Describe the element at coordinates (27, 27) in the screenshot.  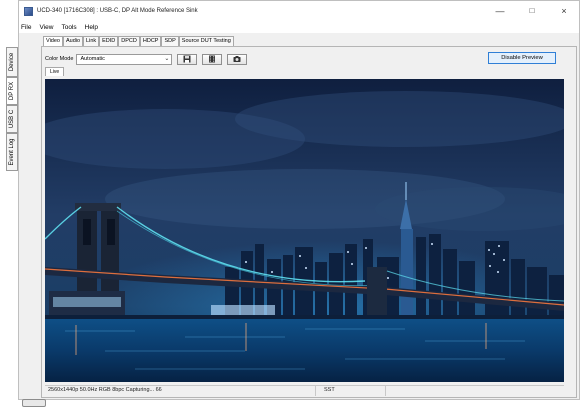
I see `menu-file: File` at that location.